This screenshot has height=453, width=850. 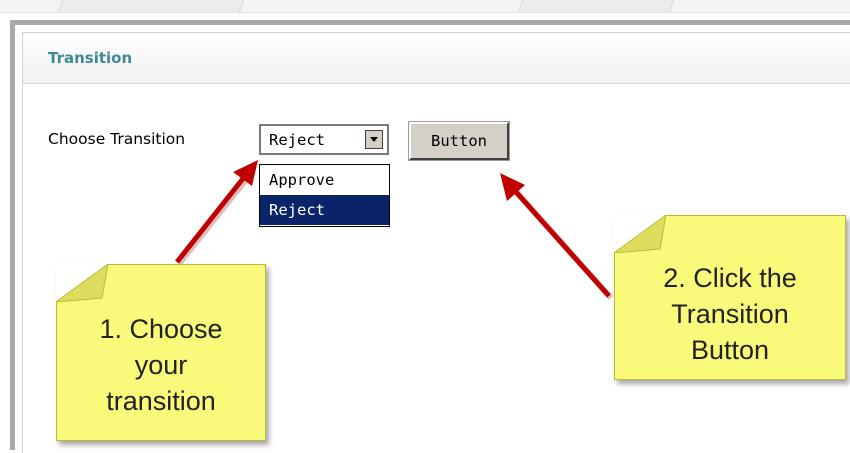 What do you see at coordinates (324, 210) in the screenshot?
I see `option-reject: Reject` at bounding box center [324, 210].